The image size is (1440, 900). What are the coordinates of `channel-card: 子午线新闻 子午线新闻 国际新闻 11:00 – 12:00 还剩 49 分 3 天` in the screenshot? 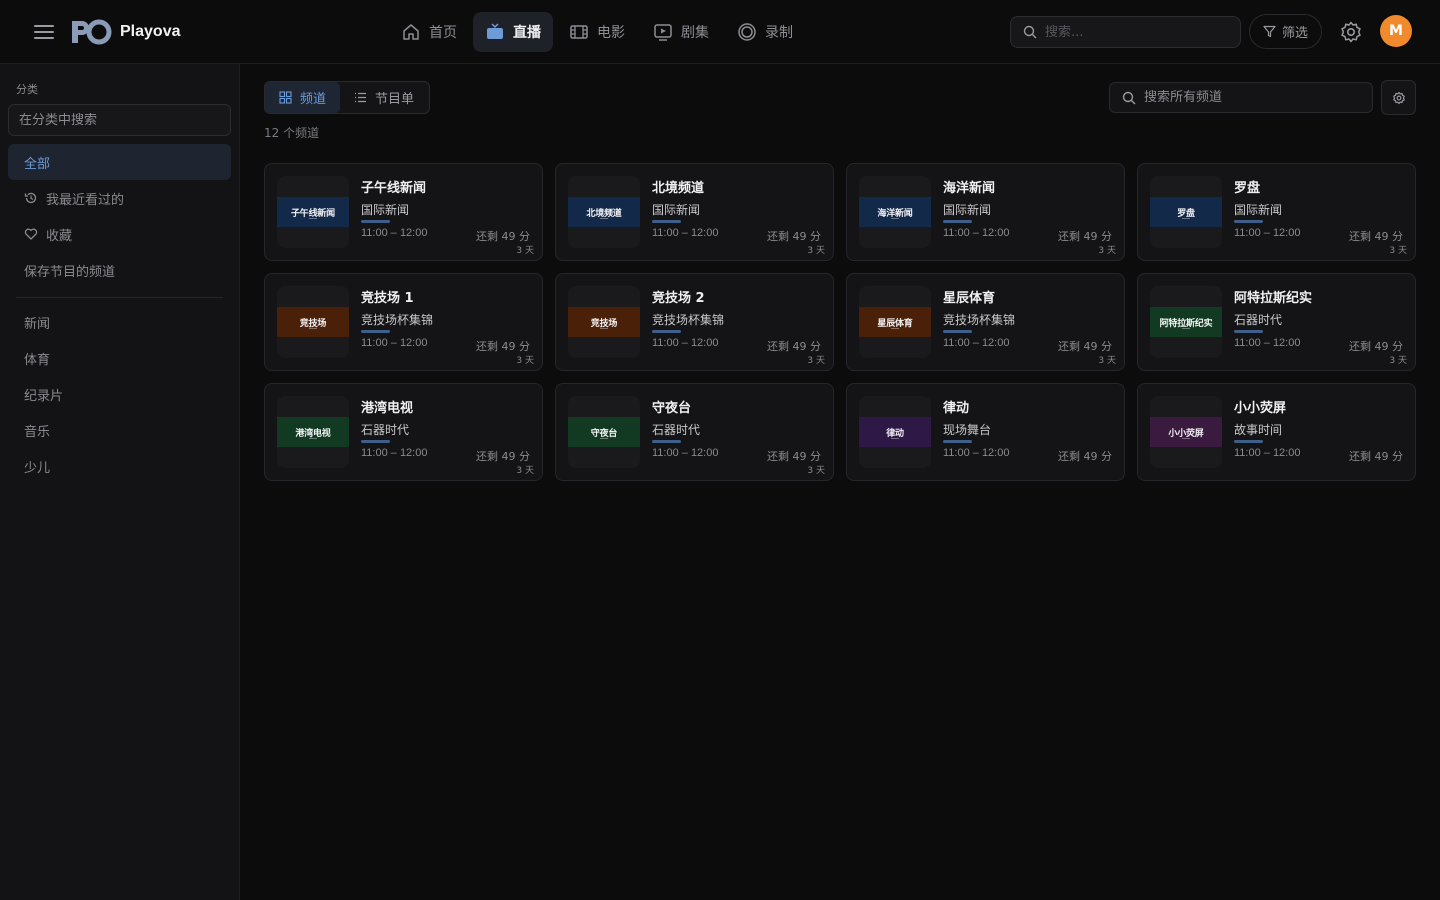 It's located at (403, 212).